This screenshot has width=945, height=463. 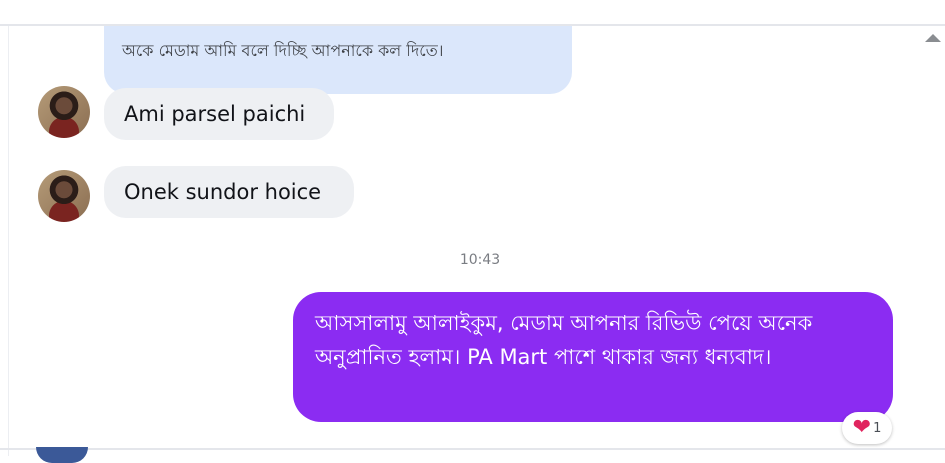 What do you see at coordinates (862, 427) in the screenshot?
I see `heart-icon: ❤` at bounding box center [862, 427].